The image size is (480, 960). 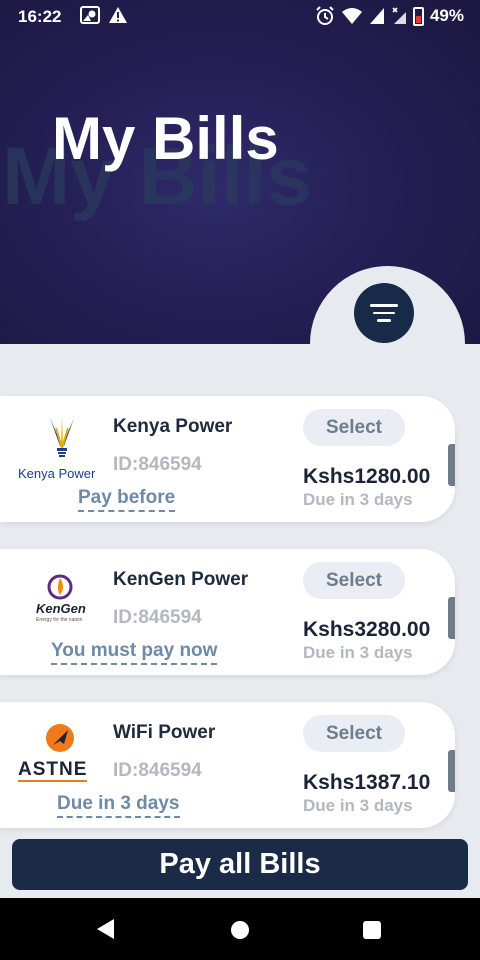 What do you see at coordinates (181, 579) in the screenshot?
I see `bill-provider-name: KenGen Power` at bounding box center [181, 579].